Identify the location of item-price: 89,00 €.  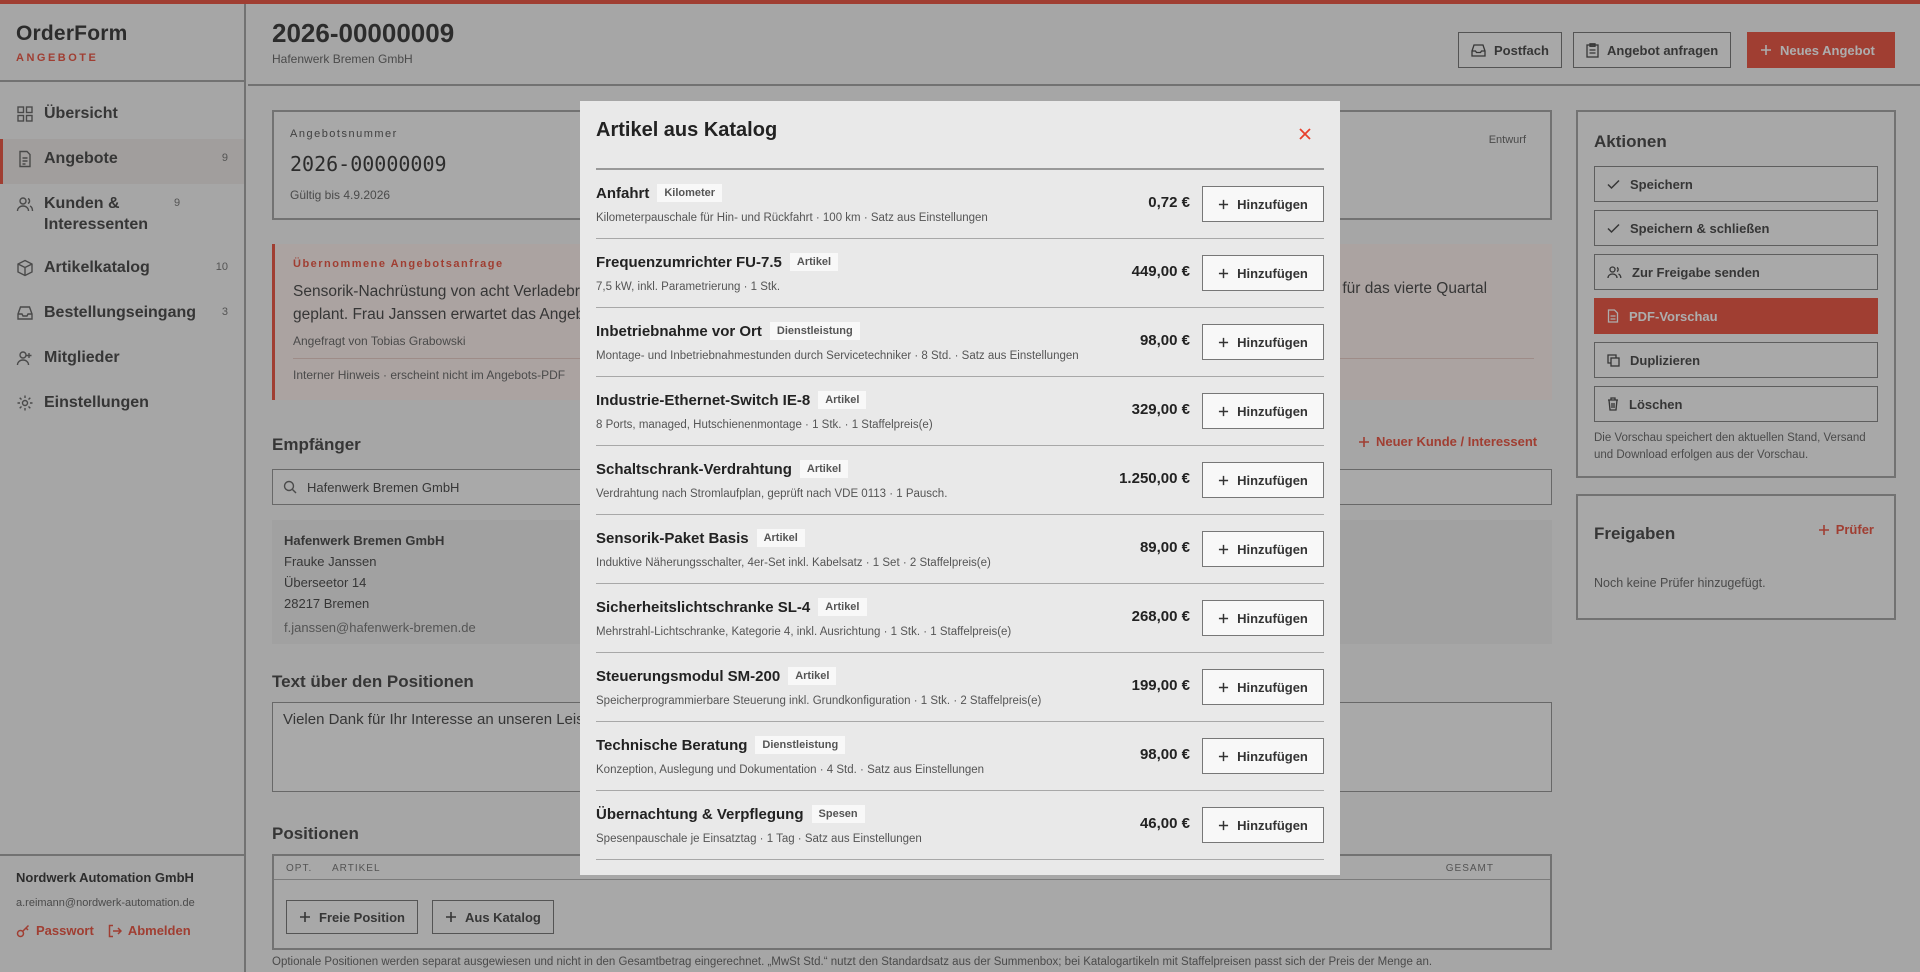
(1164, 547).